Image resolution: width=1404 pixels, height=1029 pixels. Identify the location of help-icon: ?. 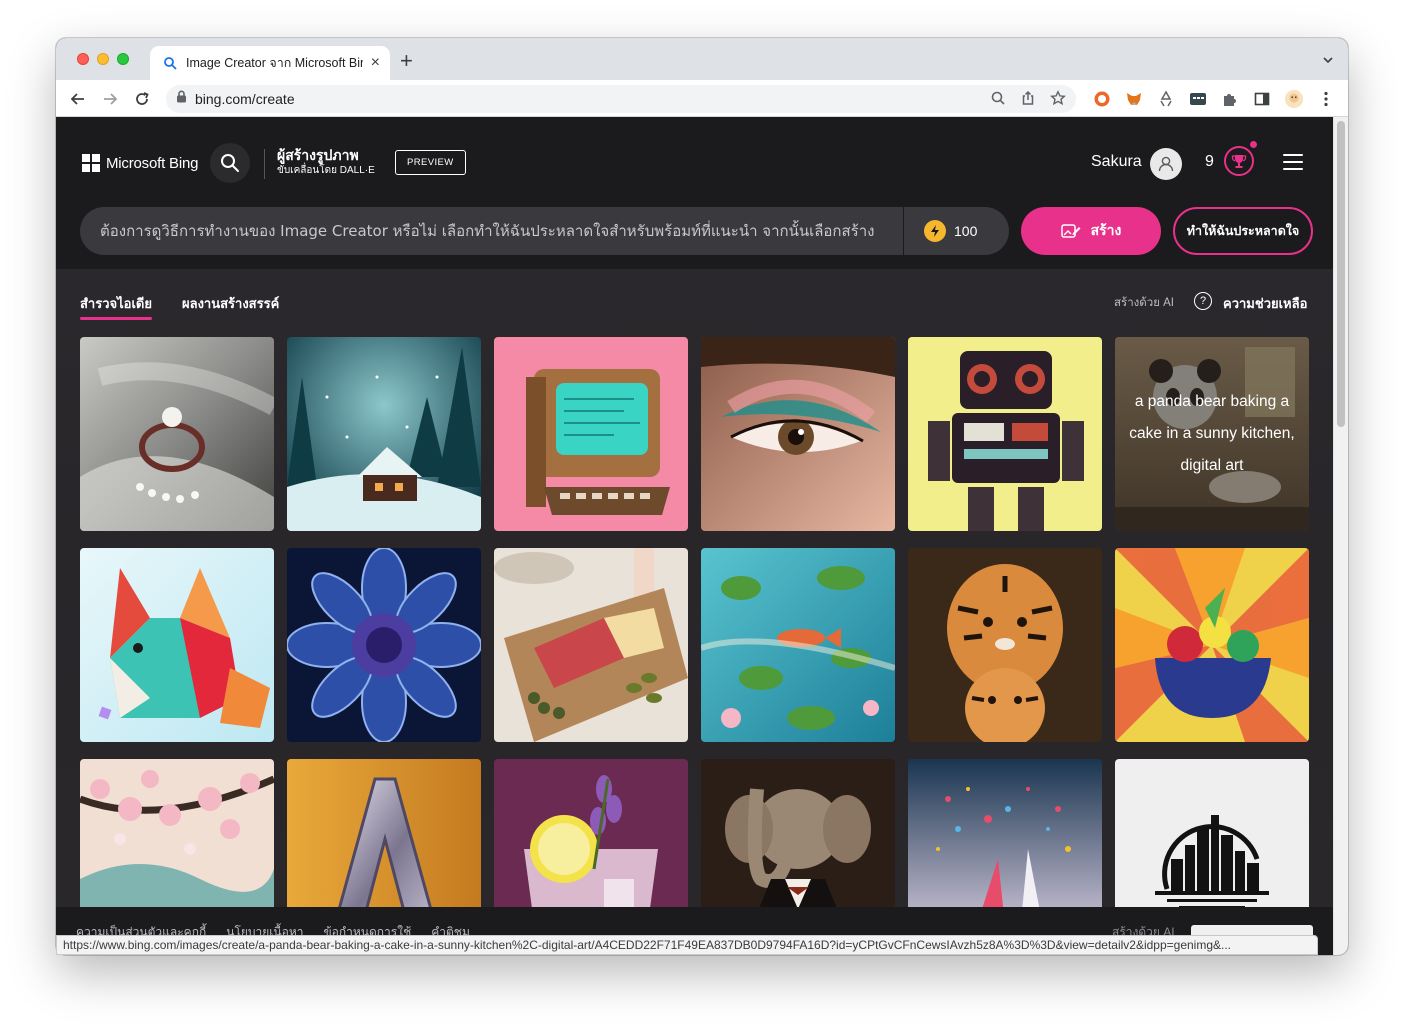
(1203, 301).